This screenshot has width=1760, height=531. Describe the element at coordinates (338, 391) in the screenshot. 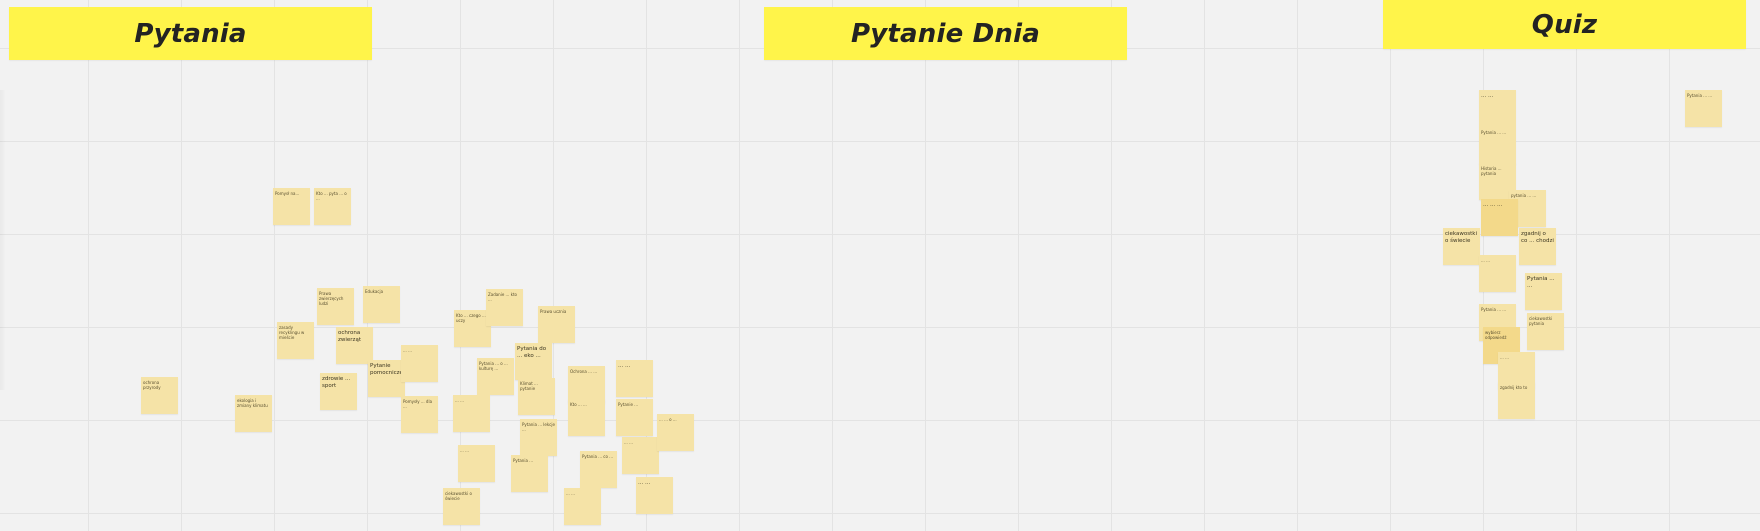

I see `sticky-note: zdrowie ... sport` at that location.